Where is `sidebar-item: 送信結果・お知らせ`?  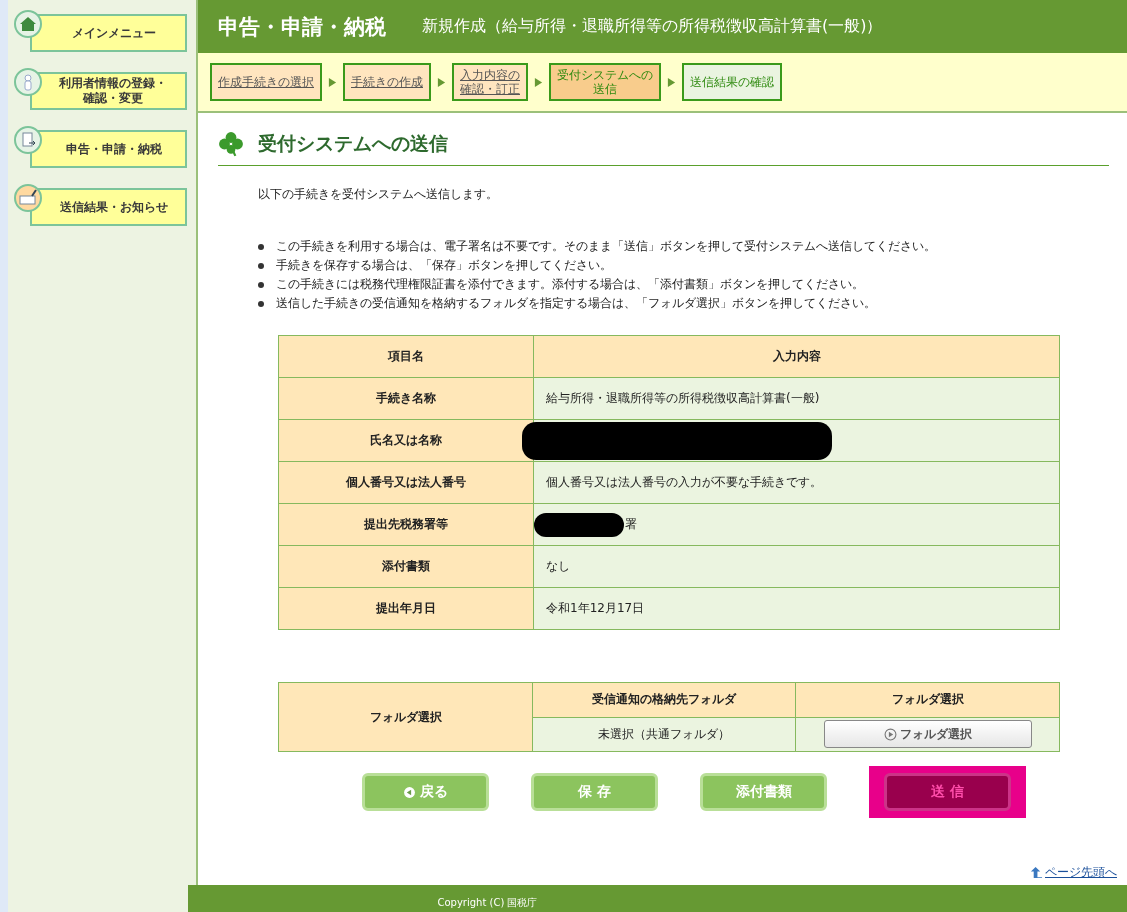
sidebar-item: 送信結果・お知らせ is located at coordinates (108, 207).